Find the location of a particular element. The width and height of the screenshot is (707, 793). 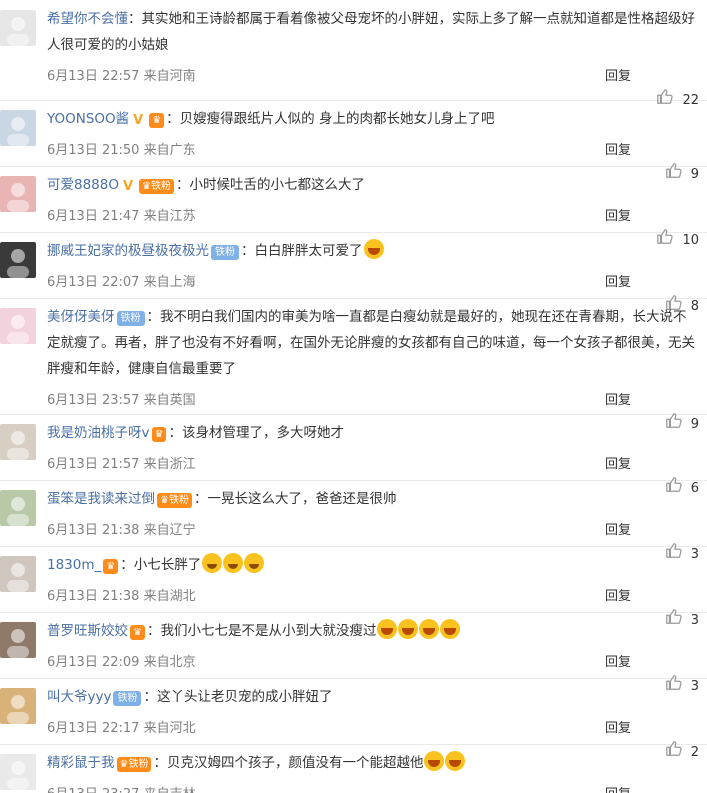

comment-location: 来自江苏 is located at coordinates (169, 216).